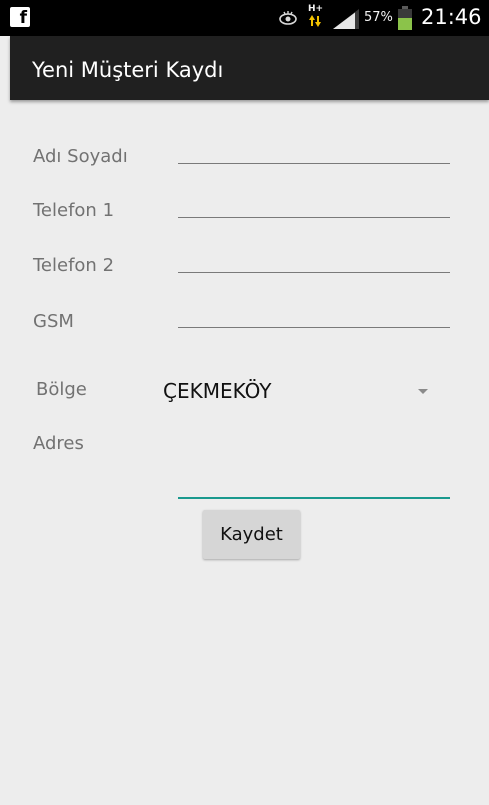 The width and height of the screenshot is (489, 805). I want to click on name-input, so click(314, 149).